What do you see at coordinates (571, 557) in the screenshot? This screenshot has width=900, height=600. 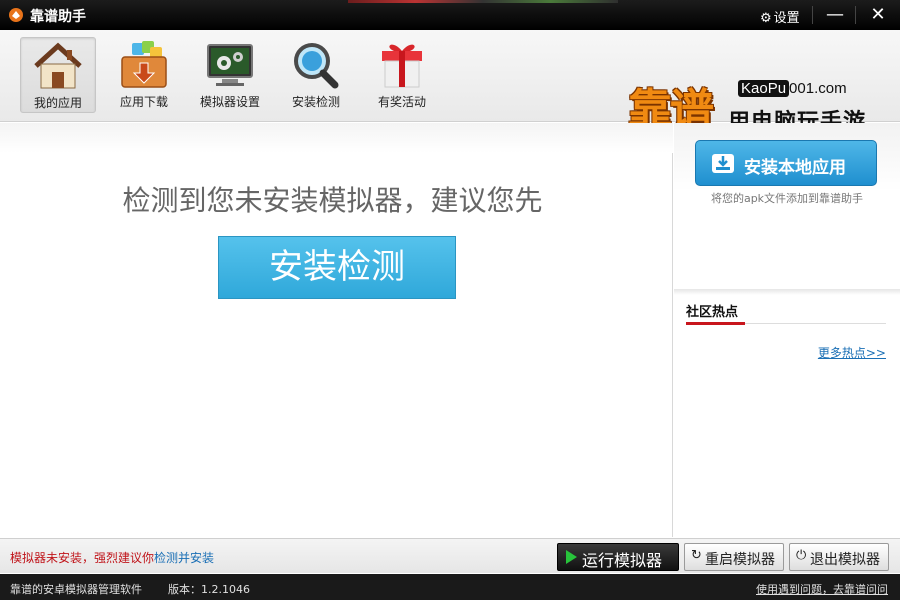 I see `play-icon` at bounding box center [571, 557].